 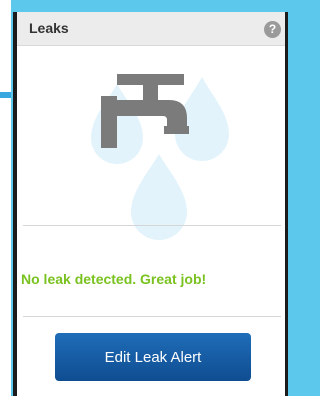 I want to click on edit-leak-alert-button: Edit Leak Alert, so click(x=153, y=357).